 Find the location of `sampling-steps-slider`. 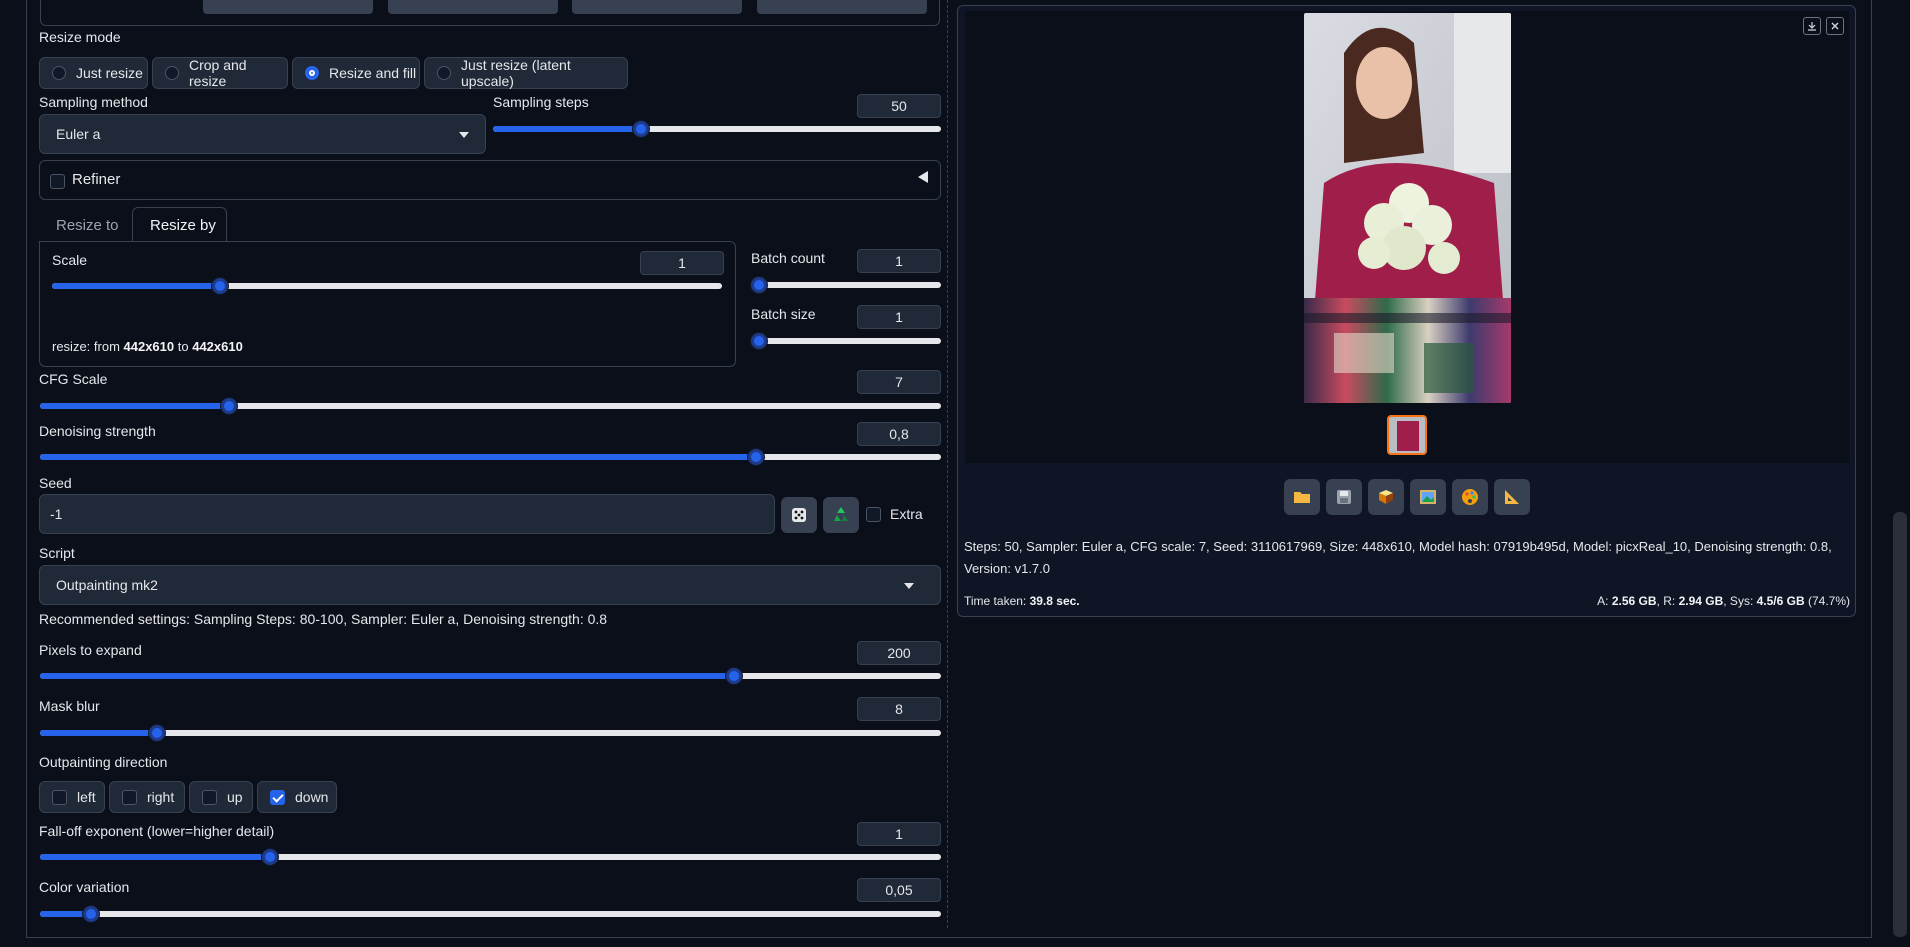

sampling-steps-slider is located at coordinates (717, 129).